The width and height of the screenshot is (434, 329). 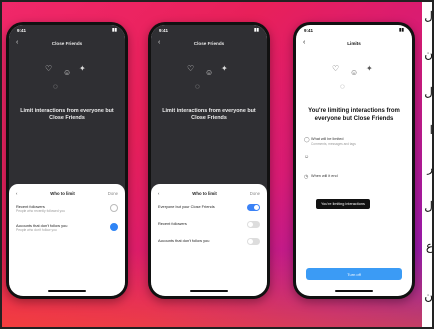 I want to click on toggle-label: Recent followers, so click(x=172, y=223).